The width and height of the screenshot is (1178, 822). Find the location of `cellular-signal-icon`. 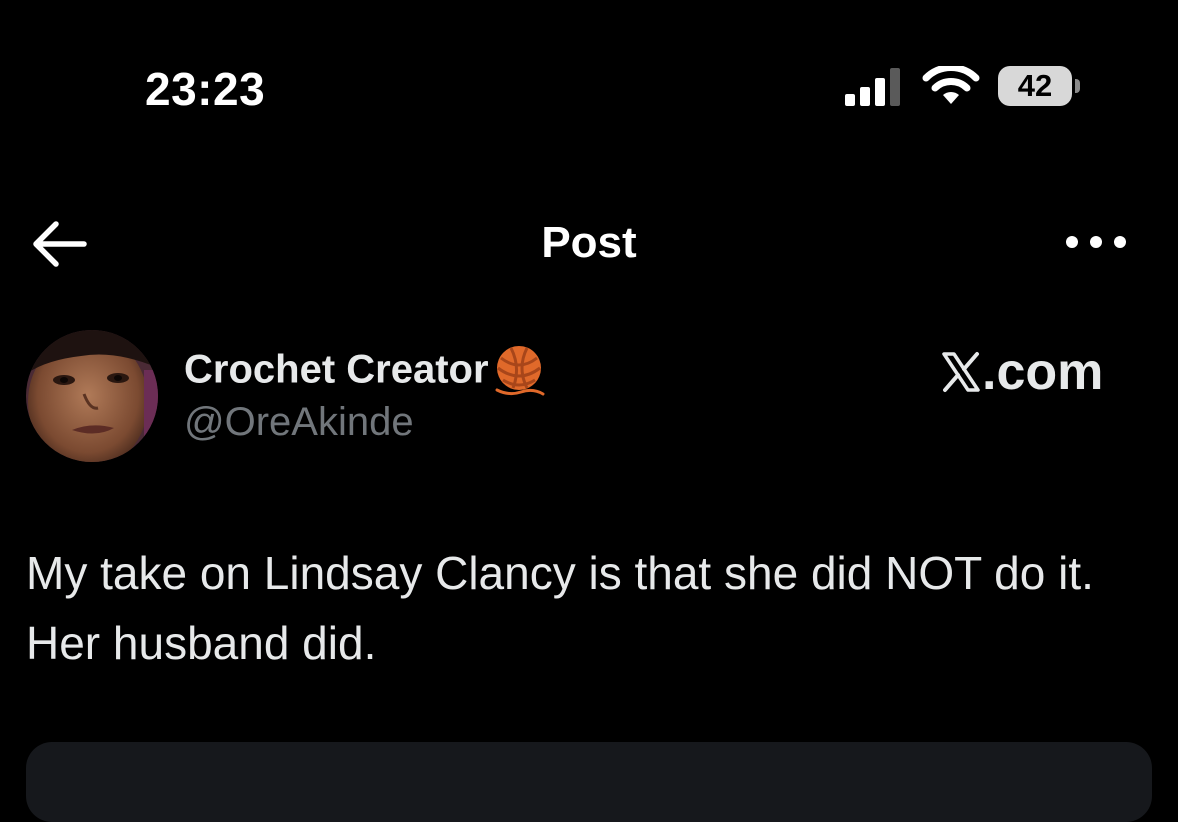

cellular-signal-icon is located at coordinates (872, 87).